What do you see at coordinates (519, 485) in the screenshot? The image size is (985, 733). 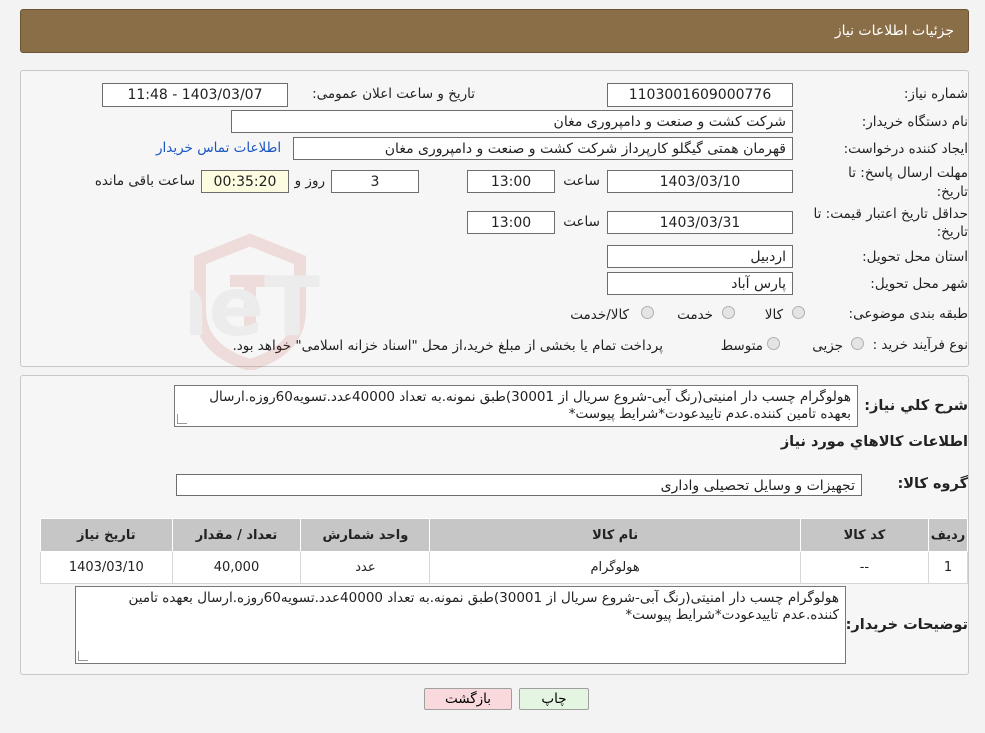 I see `goods-group-field: تجهیزات و وسایل تحصیلی واداری` at bounding box center [519, 485].